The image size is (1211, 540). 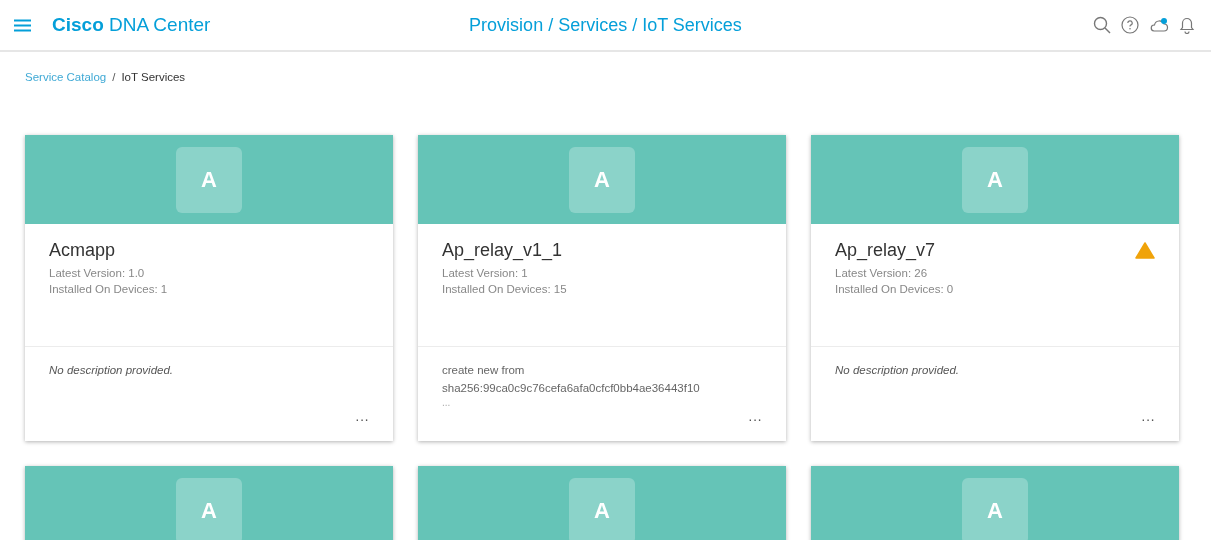 I want to click on menu-icon, so click(x=22, y=25).